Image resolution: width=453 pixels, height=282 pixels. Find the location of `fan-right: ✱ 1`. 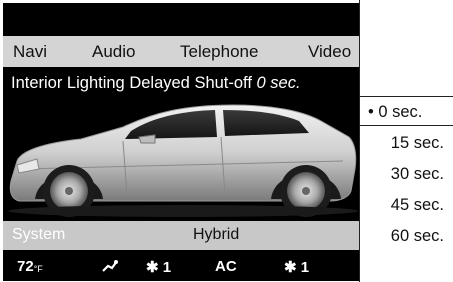

fan-right: ✱ 1 is located at coordinates (296, 267).